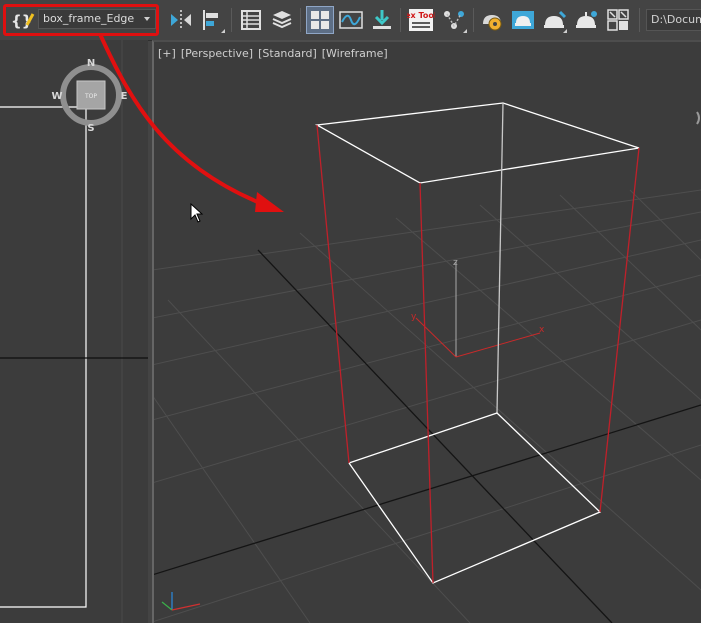  What do you see at coordinates (542, 330) in the screenshot?
I see `gizmo-x-label: x` at bounding box center [542, 330].